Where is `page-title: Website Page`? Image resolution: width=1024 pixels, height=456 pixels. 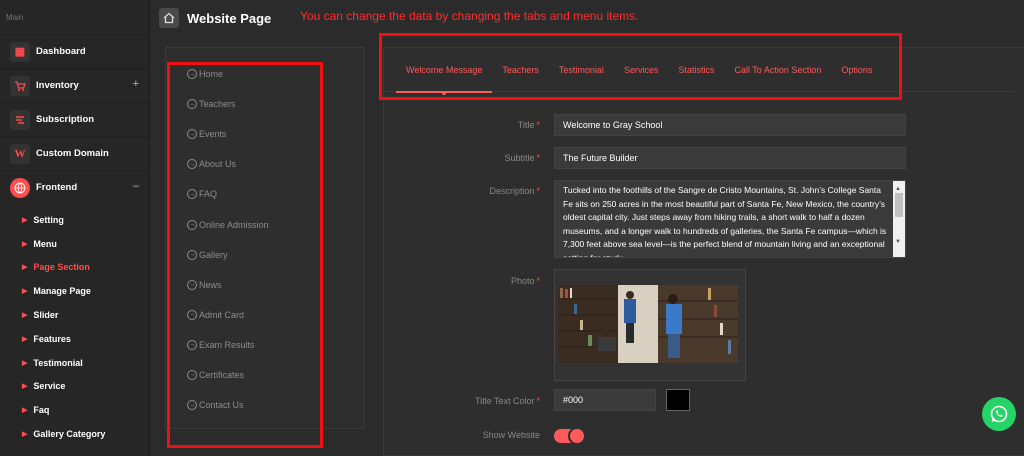
page-title: Website Page is located at coordinates (229, 18).